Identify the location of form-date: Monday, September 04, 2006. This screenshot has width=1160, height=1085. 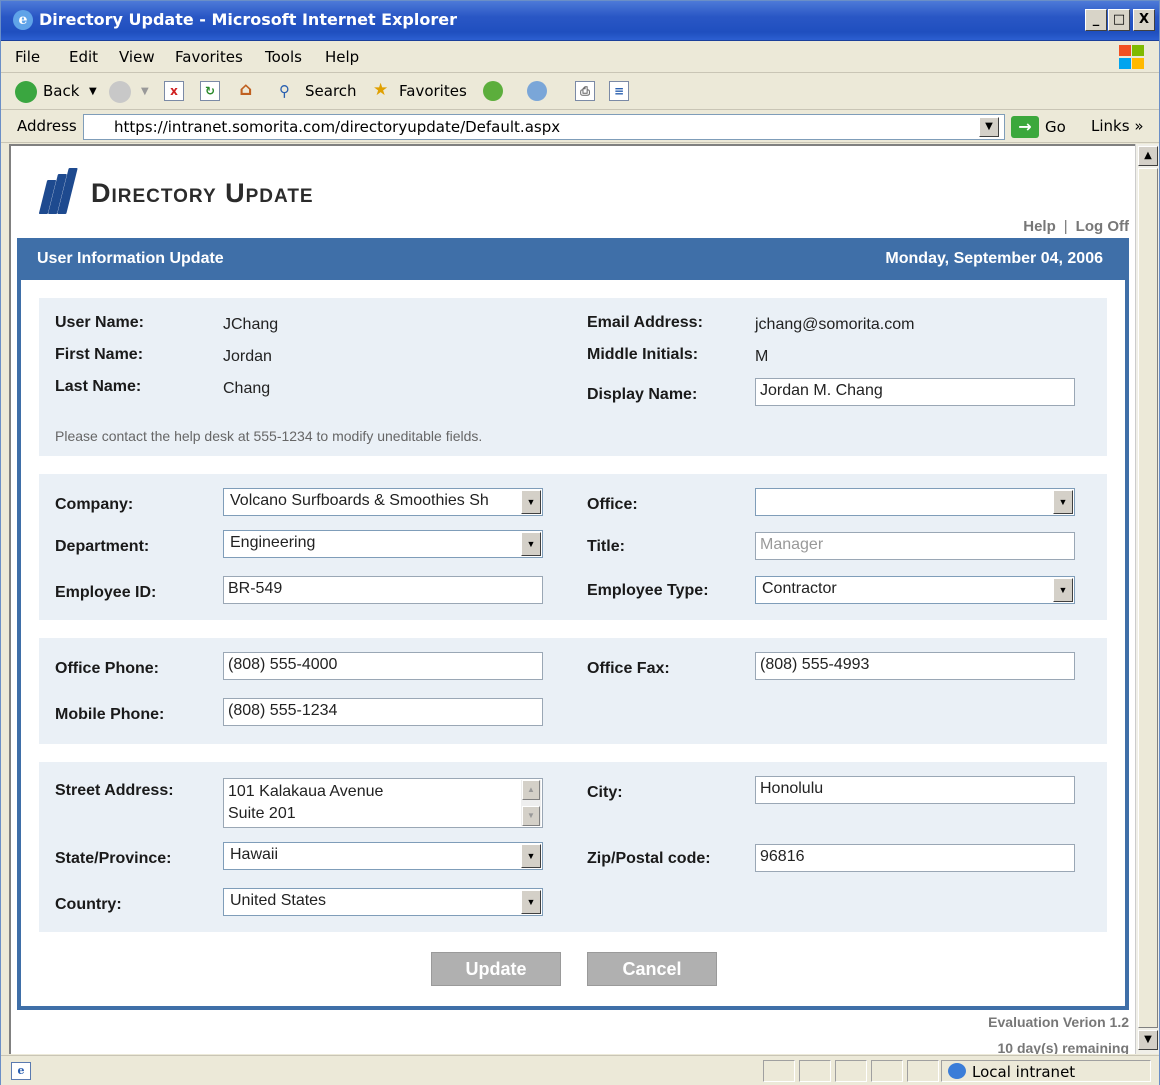
(994, 258).